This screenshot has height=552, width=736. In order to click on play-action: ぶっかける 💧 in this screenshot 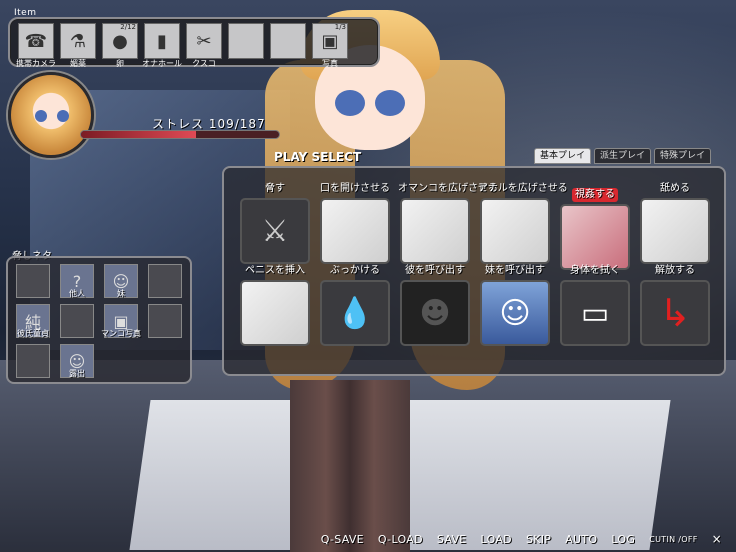, I will do `click(355, 305)`.